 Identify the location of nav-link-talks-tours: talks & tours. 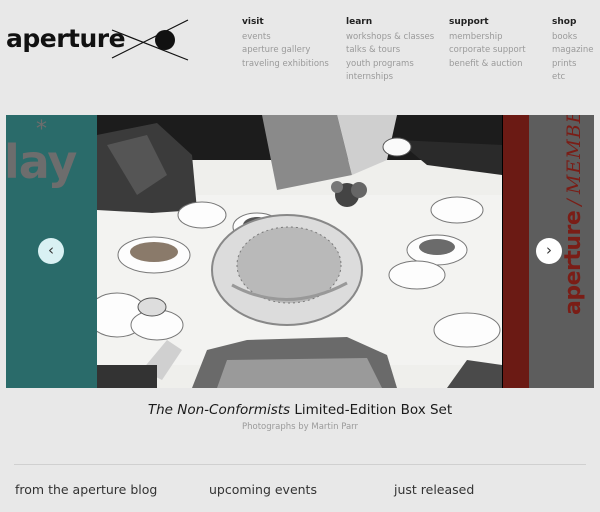
(390, 50).